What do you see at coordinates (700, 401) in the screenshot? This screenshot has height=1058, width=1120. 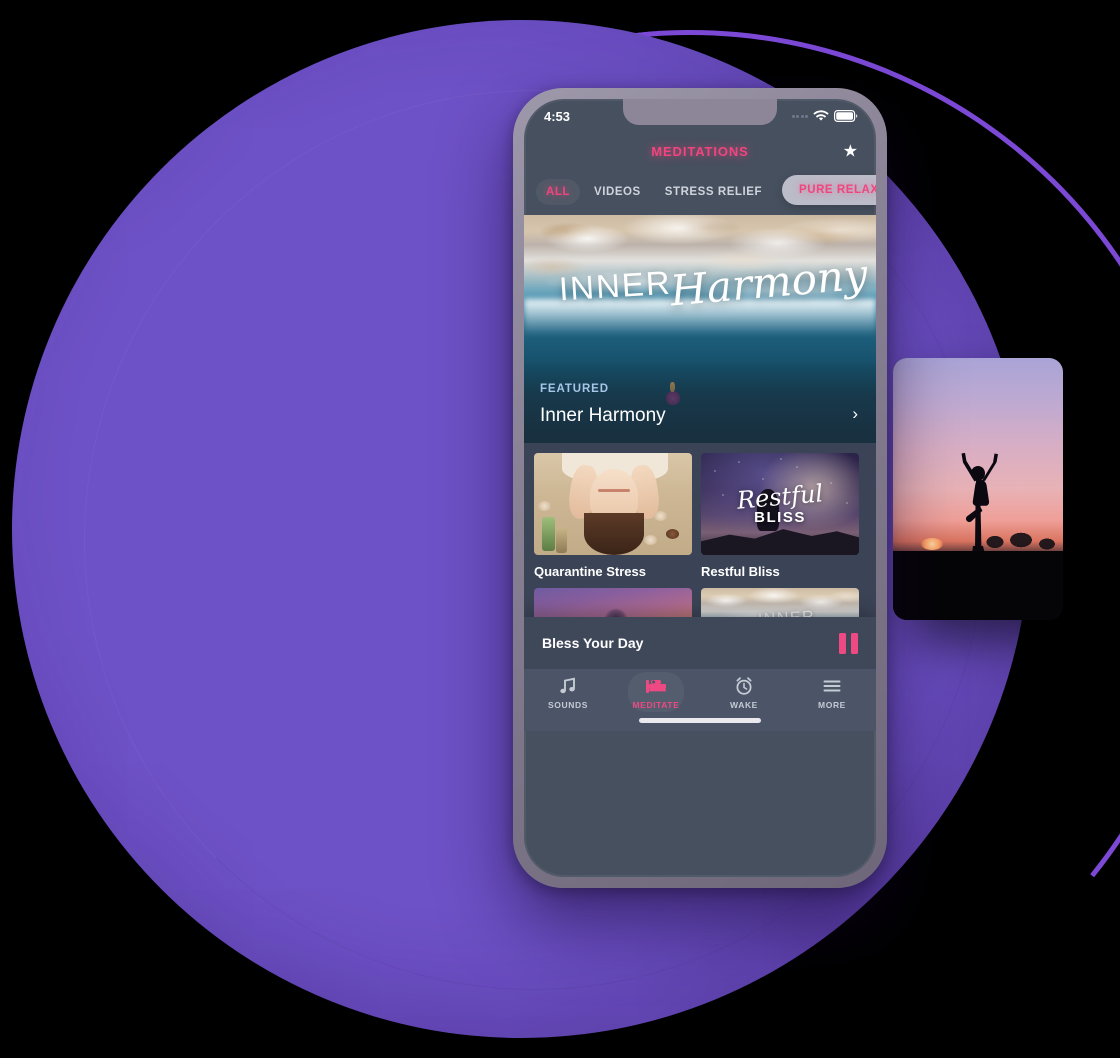 I see `hero-gradient-overlay` at bounding box center [700, 401].